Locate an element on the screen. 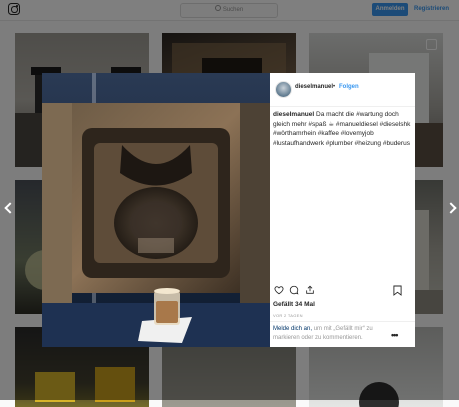 The image size is (459, 407). like-count: Gefällt 34 Mal is located at coordinates (294, 304).